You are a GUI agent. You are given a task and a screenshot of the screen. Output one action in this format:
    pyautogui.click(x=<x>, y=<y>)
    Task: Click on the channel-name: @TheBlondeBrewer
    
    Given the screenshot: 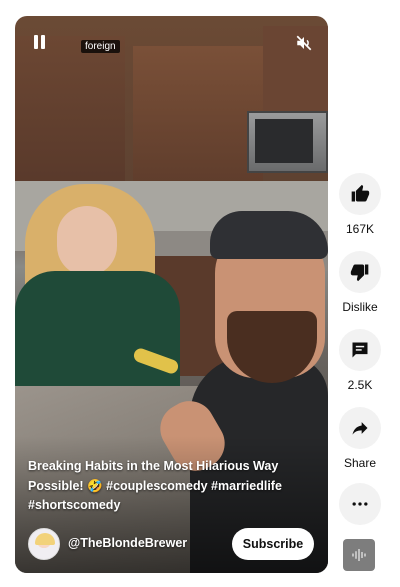 What is the action you would take?
    pyautogui.click(x=127, y=543)
    